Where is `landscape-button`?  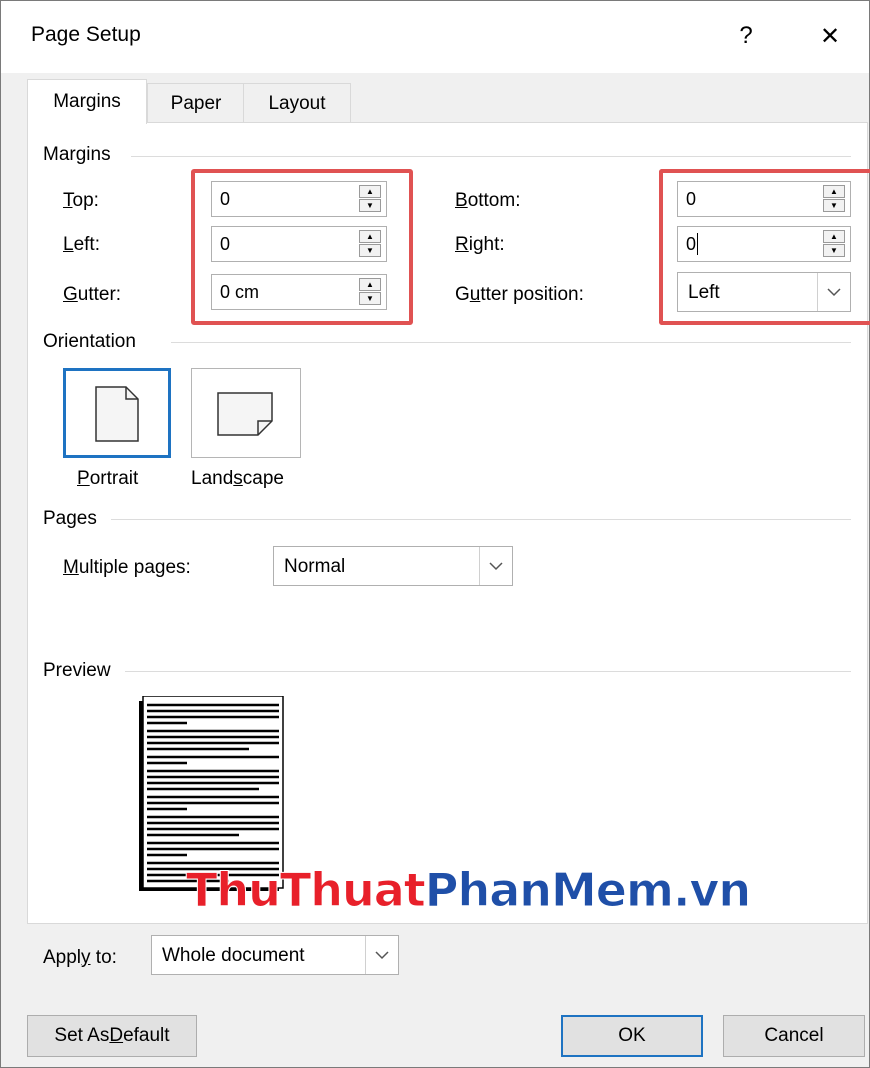 landscape-button is located at coordinates (246, 413).